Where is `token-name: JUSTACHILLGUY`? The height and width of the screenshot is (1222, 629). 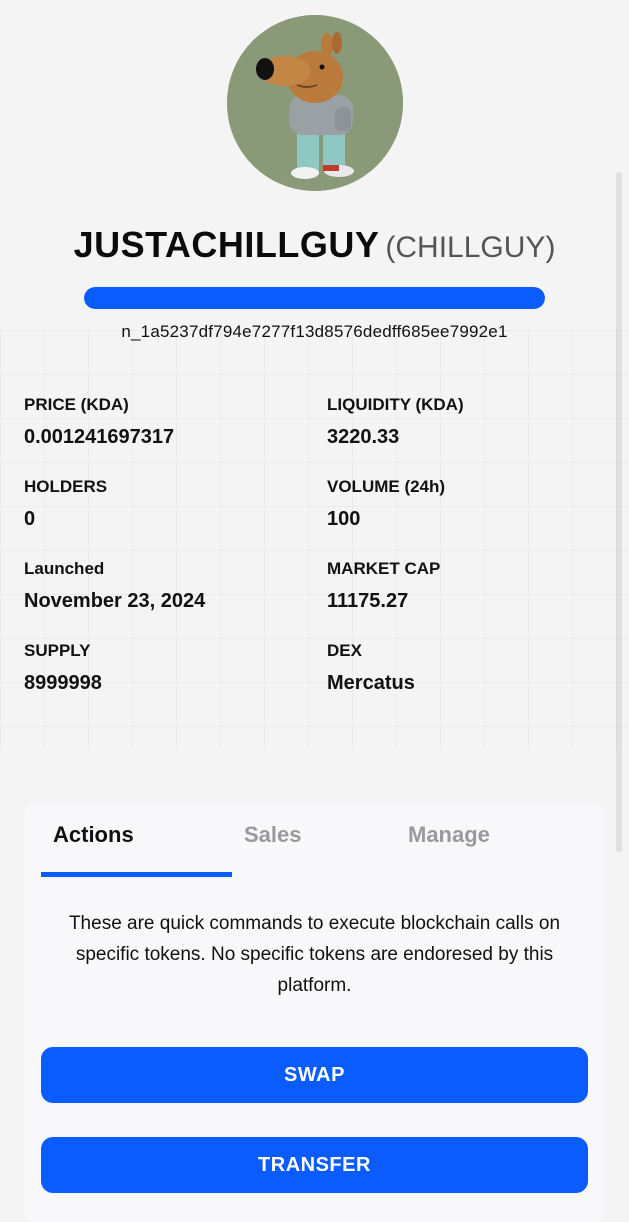 token-name: JUSTACHILLGUY is located at coordinates (226, 244).